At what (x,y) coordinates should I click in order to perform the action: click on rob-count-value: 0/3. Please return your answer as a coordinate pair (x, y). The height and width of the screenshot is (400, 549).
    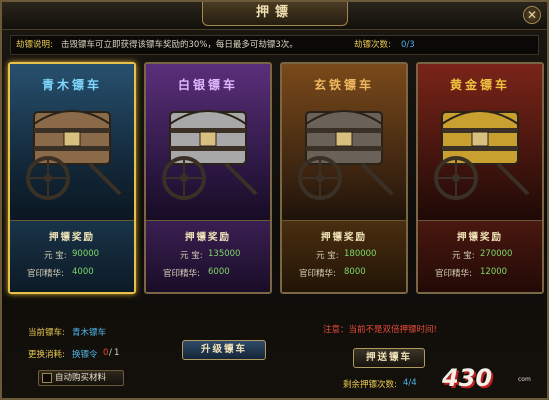
    Looking at the image, I should click on (408, 45).